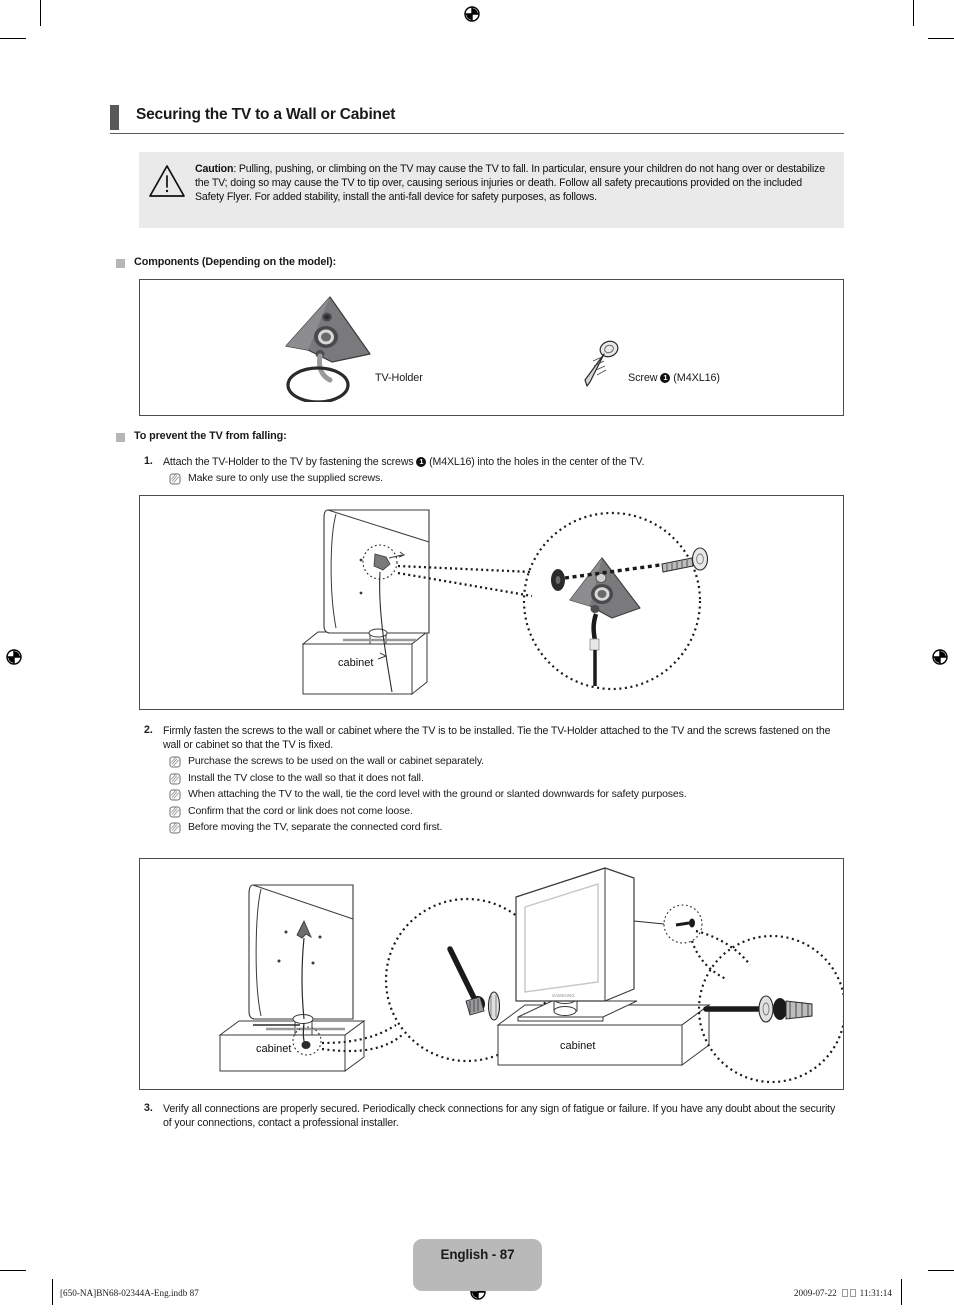 This screenshot has height=1315, width=954. I want to click on tv-holder-icon, so click(328, 349).